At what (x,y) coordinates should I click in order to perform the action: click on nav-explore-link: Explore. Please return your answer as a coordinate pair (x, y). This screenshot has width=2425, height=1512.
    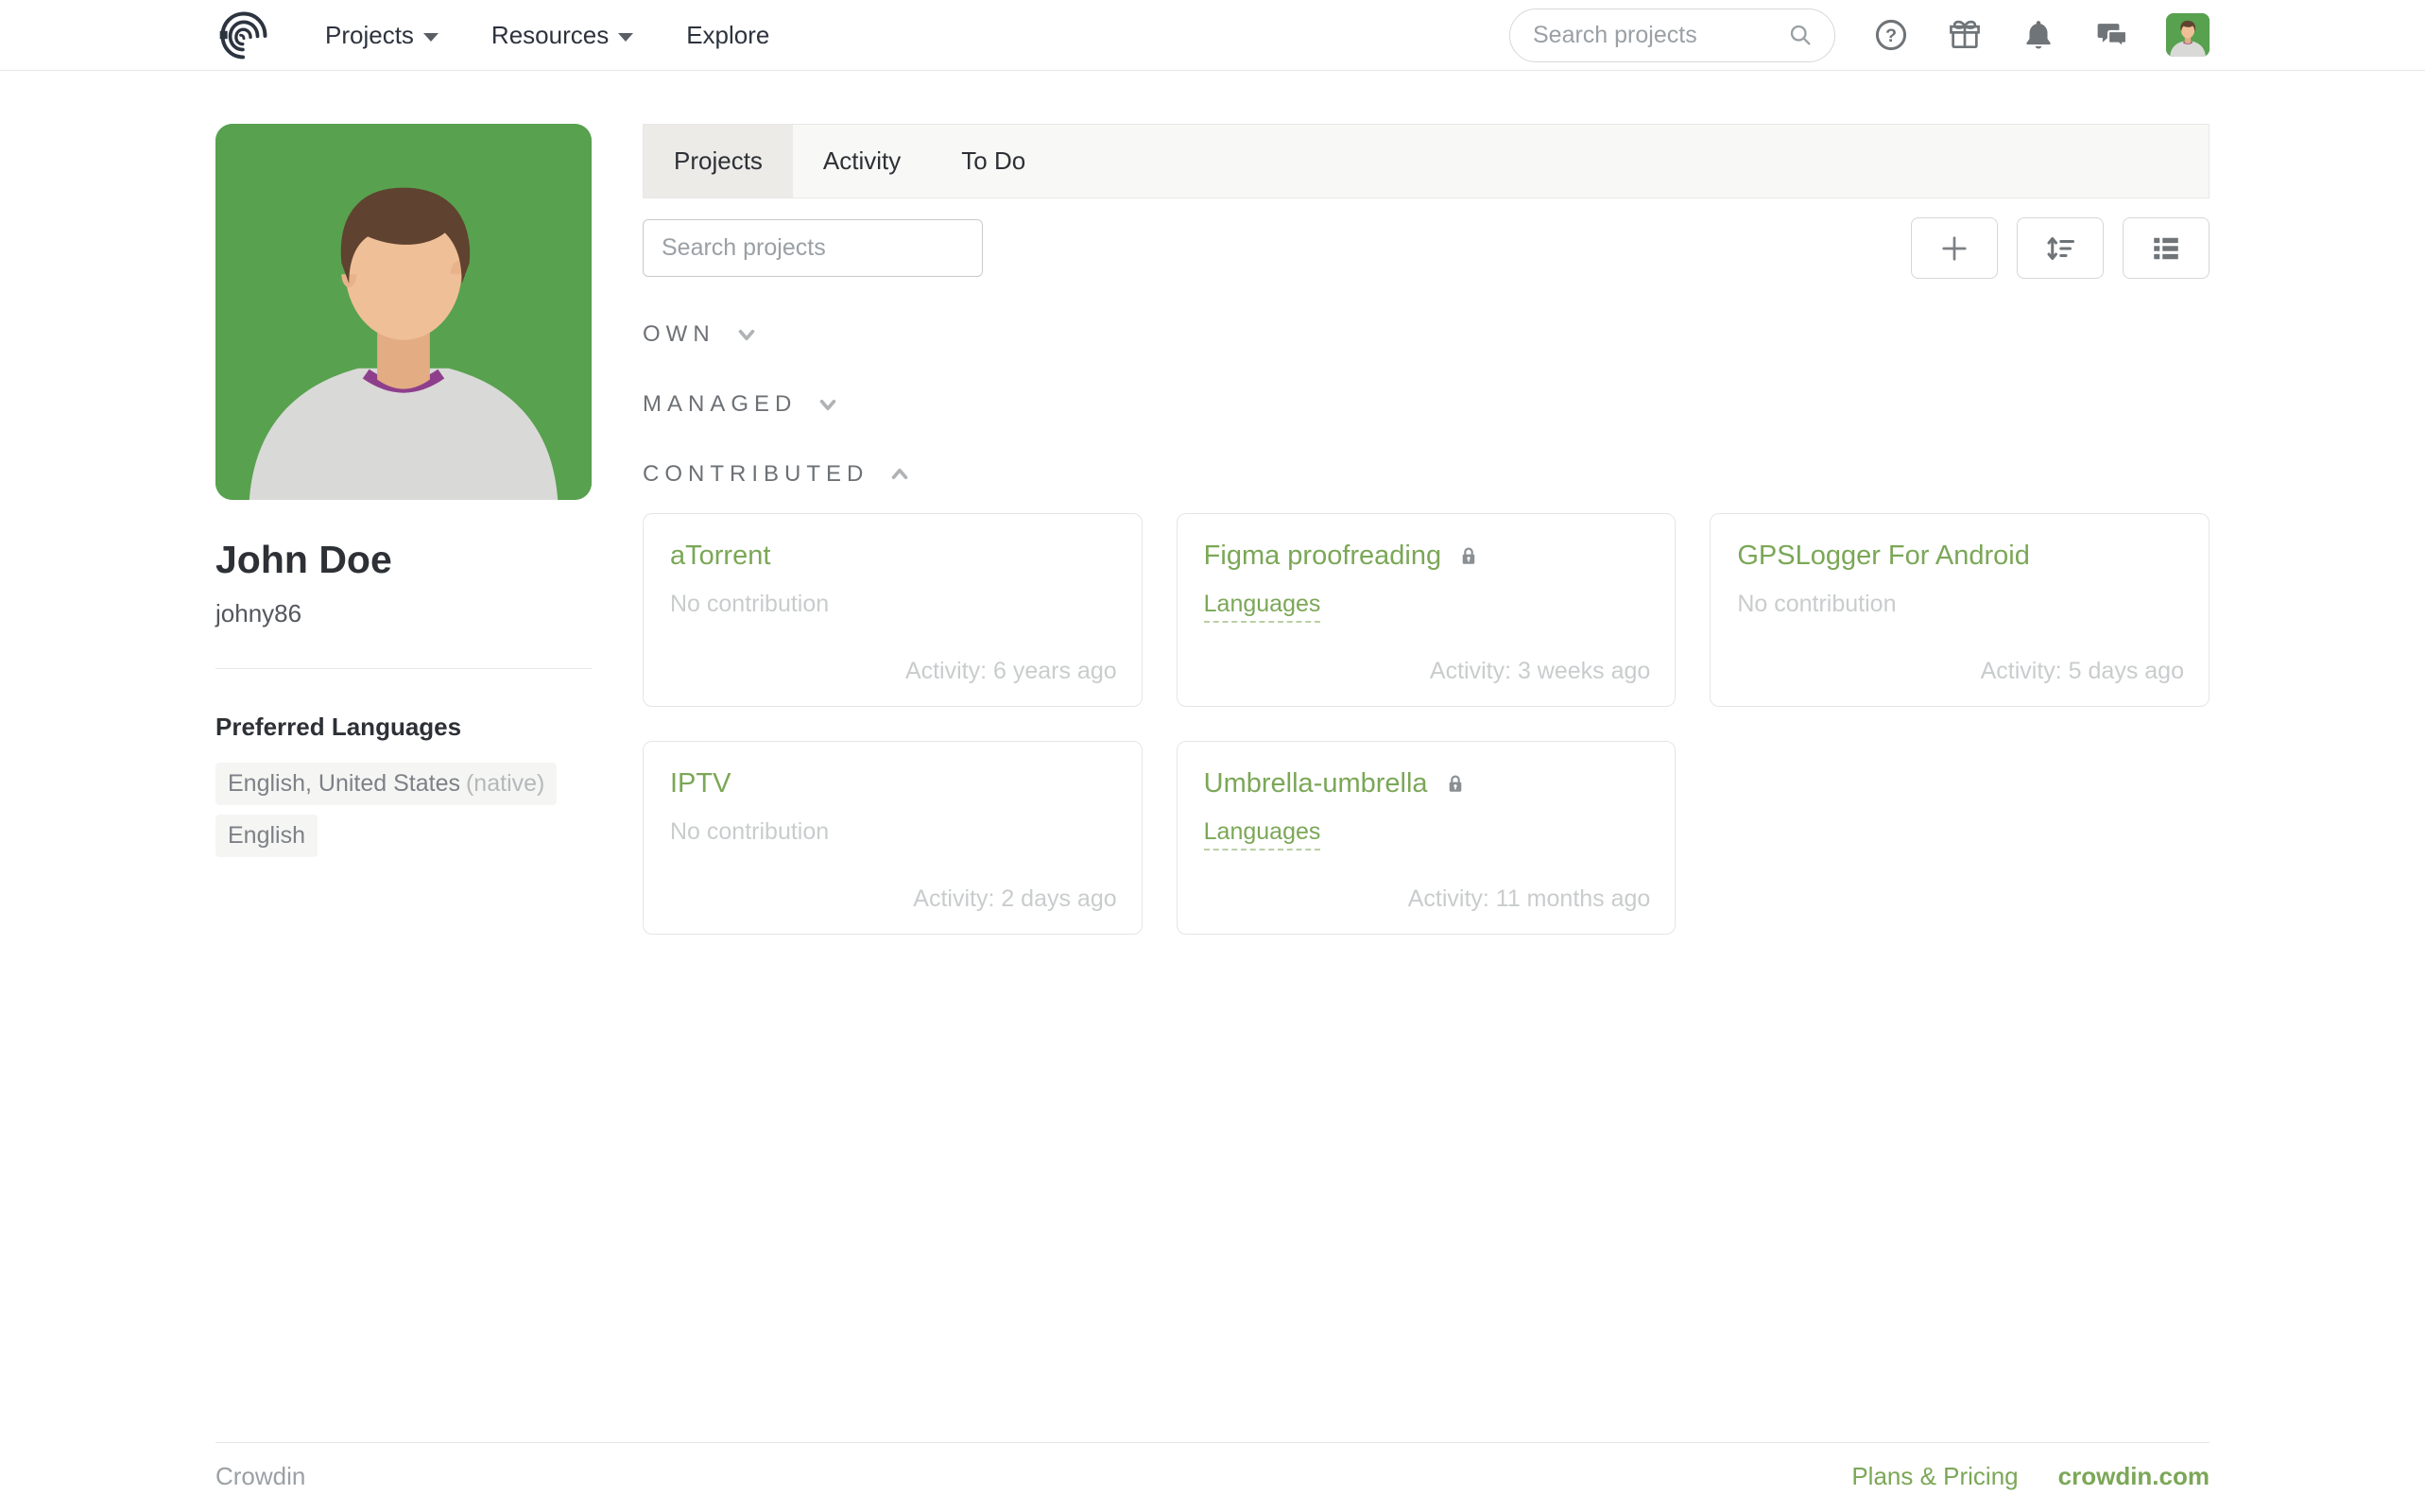
    Looking at the image, I should click on (728, 35).